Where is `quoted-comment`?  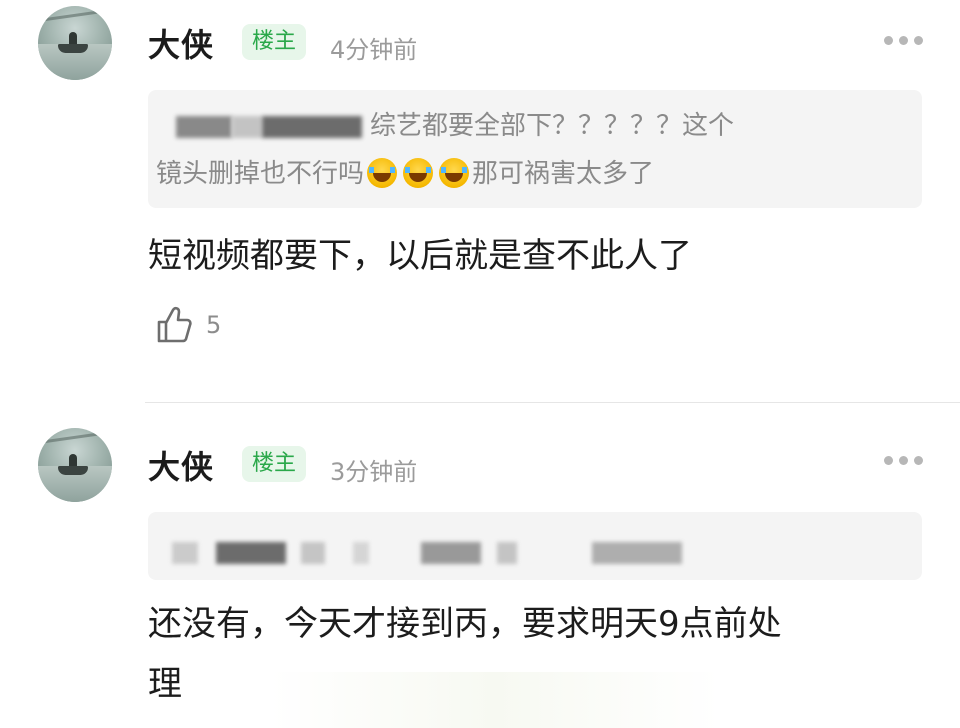
quoted-comment is located at coordinates (535, 546).